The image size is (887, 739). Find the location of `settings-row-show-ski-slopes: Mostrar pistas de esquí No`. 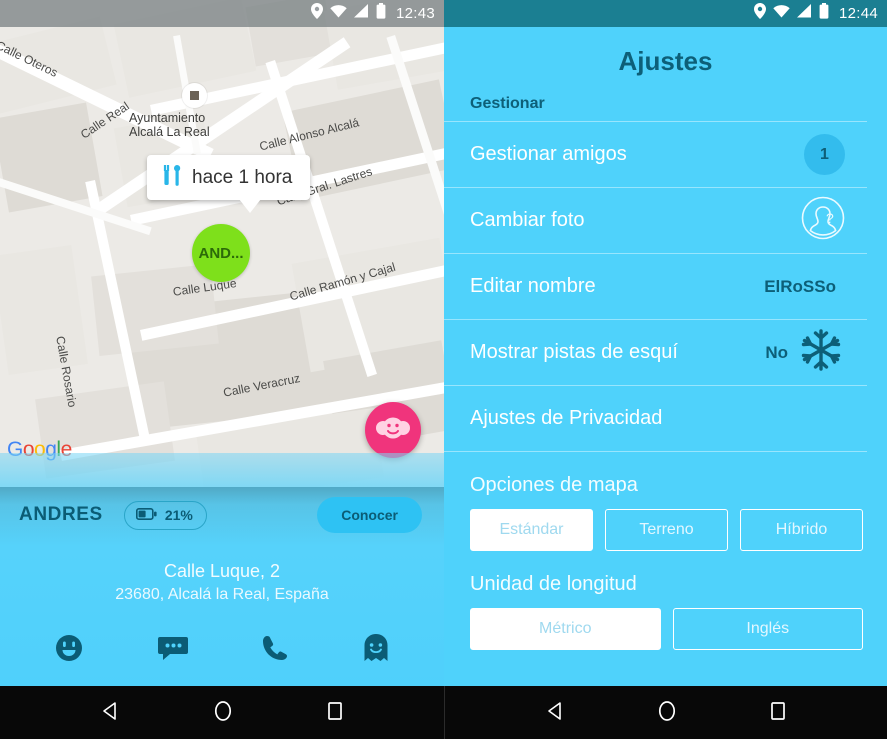

settings-row-show-ski-slopes: Mostrar pistas de esquí No is located at coordinates (655, 353).